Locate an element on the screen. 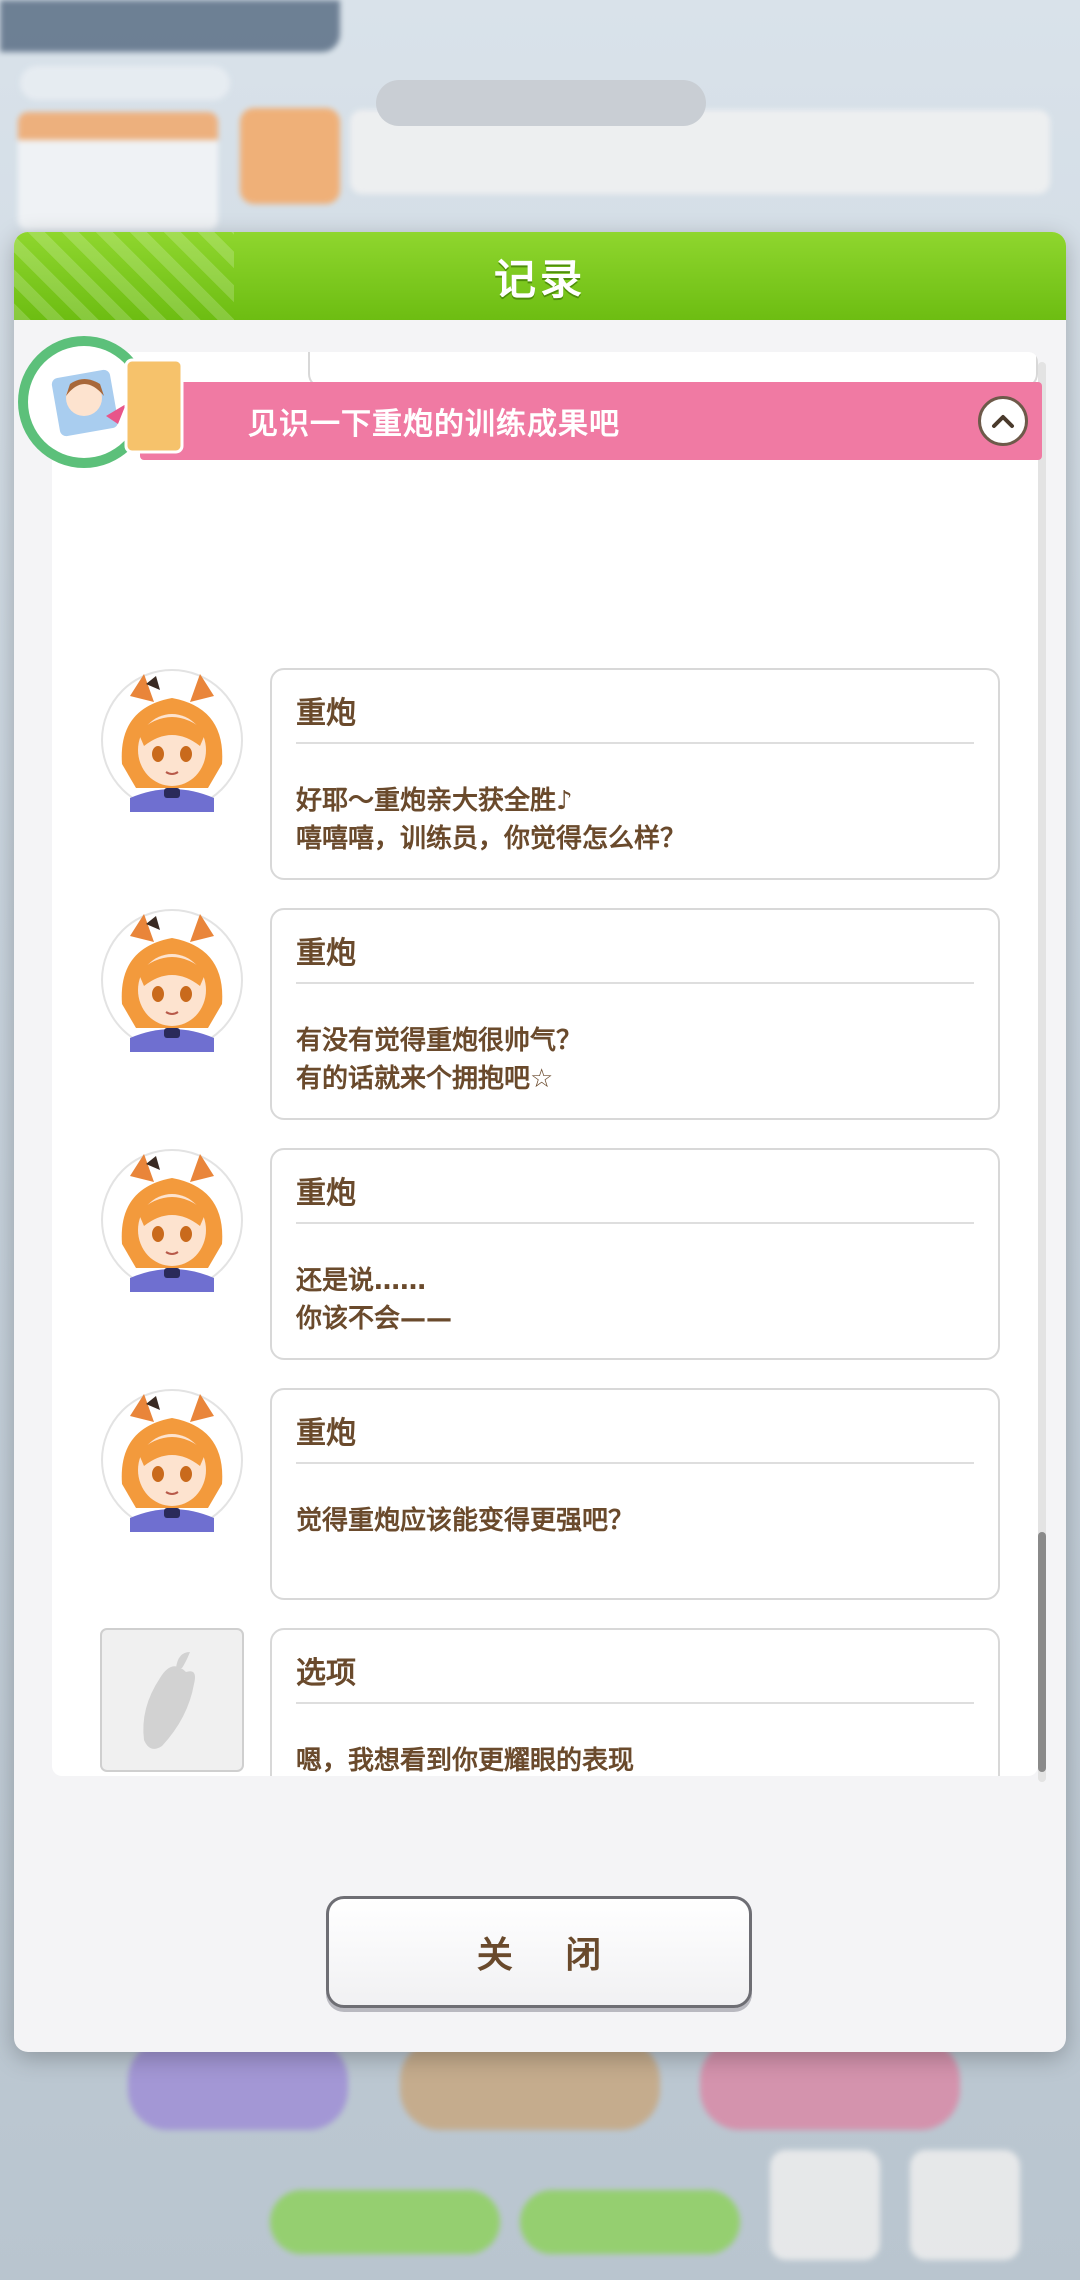 The height and width of the screenshot is (2280, 1080). message-line: 有的话就来个拥抱吧☆ is located at coordinates (425, 1079).